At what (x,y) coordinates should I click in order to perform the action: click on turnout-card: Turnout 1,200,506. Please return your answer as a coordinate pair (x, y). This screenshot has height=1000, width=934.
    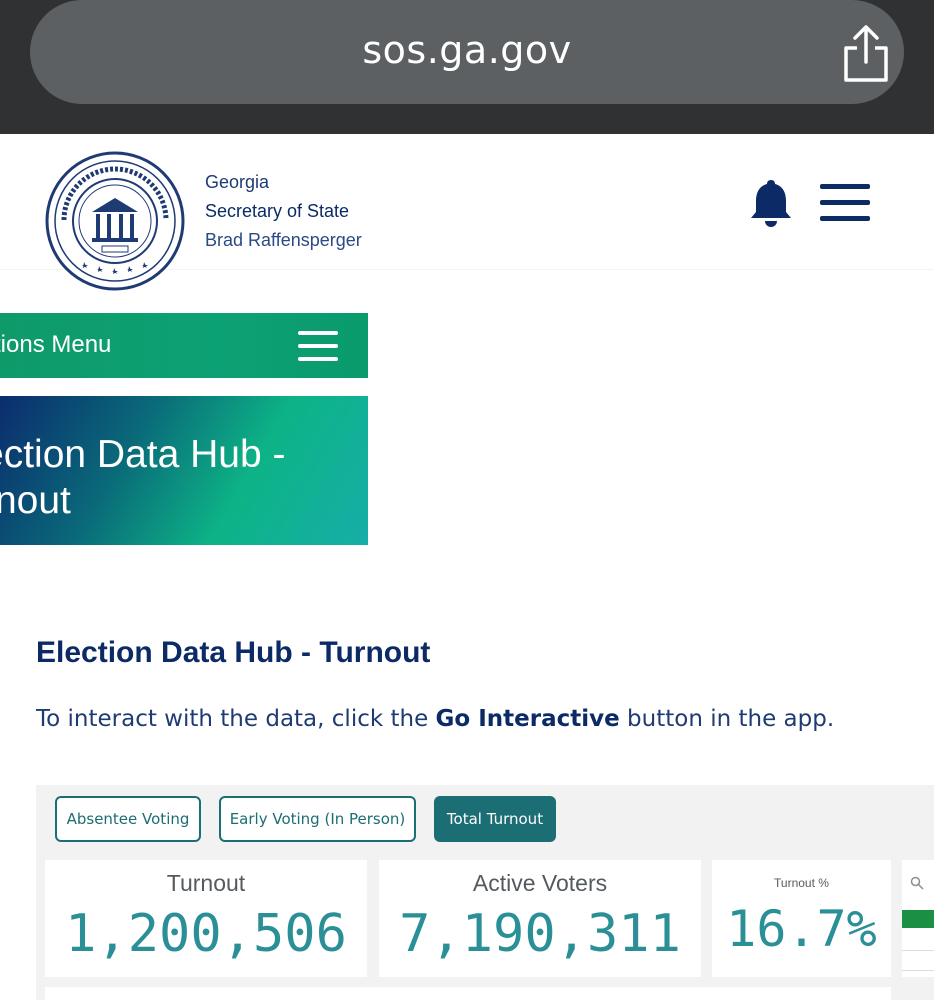
    Looking at the image, I should click on (206, 918).